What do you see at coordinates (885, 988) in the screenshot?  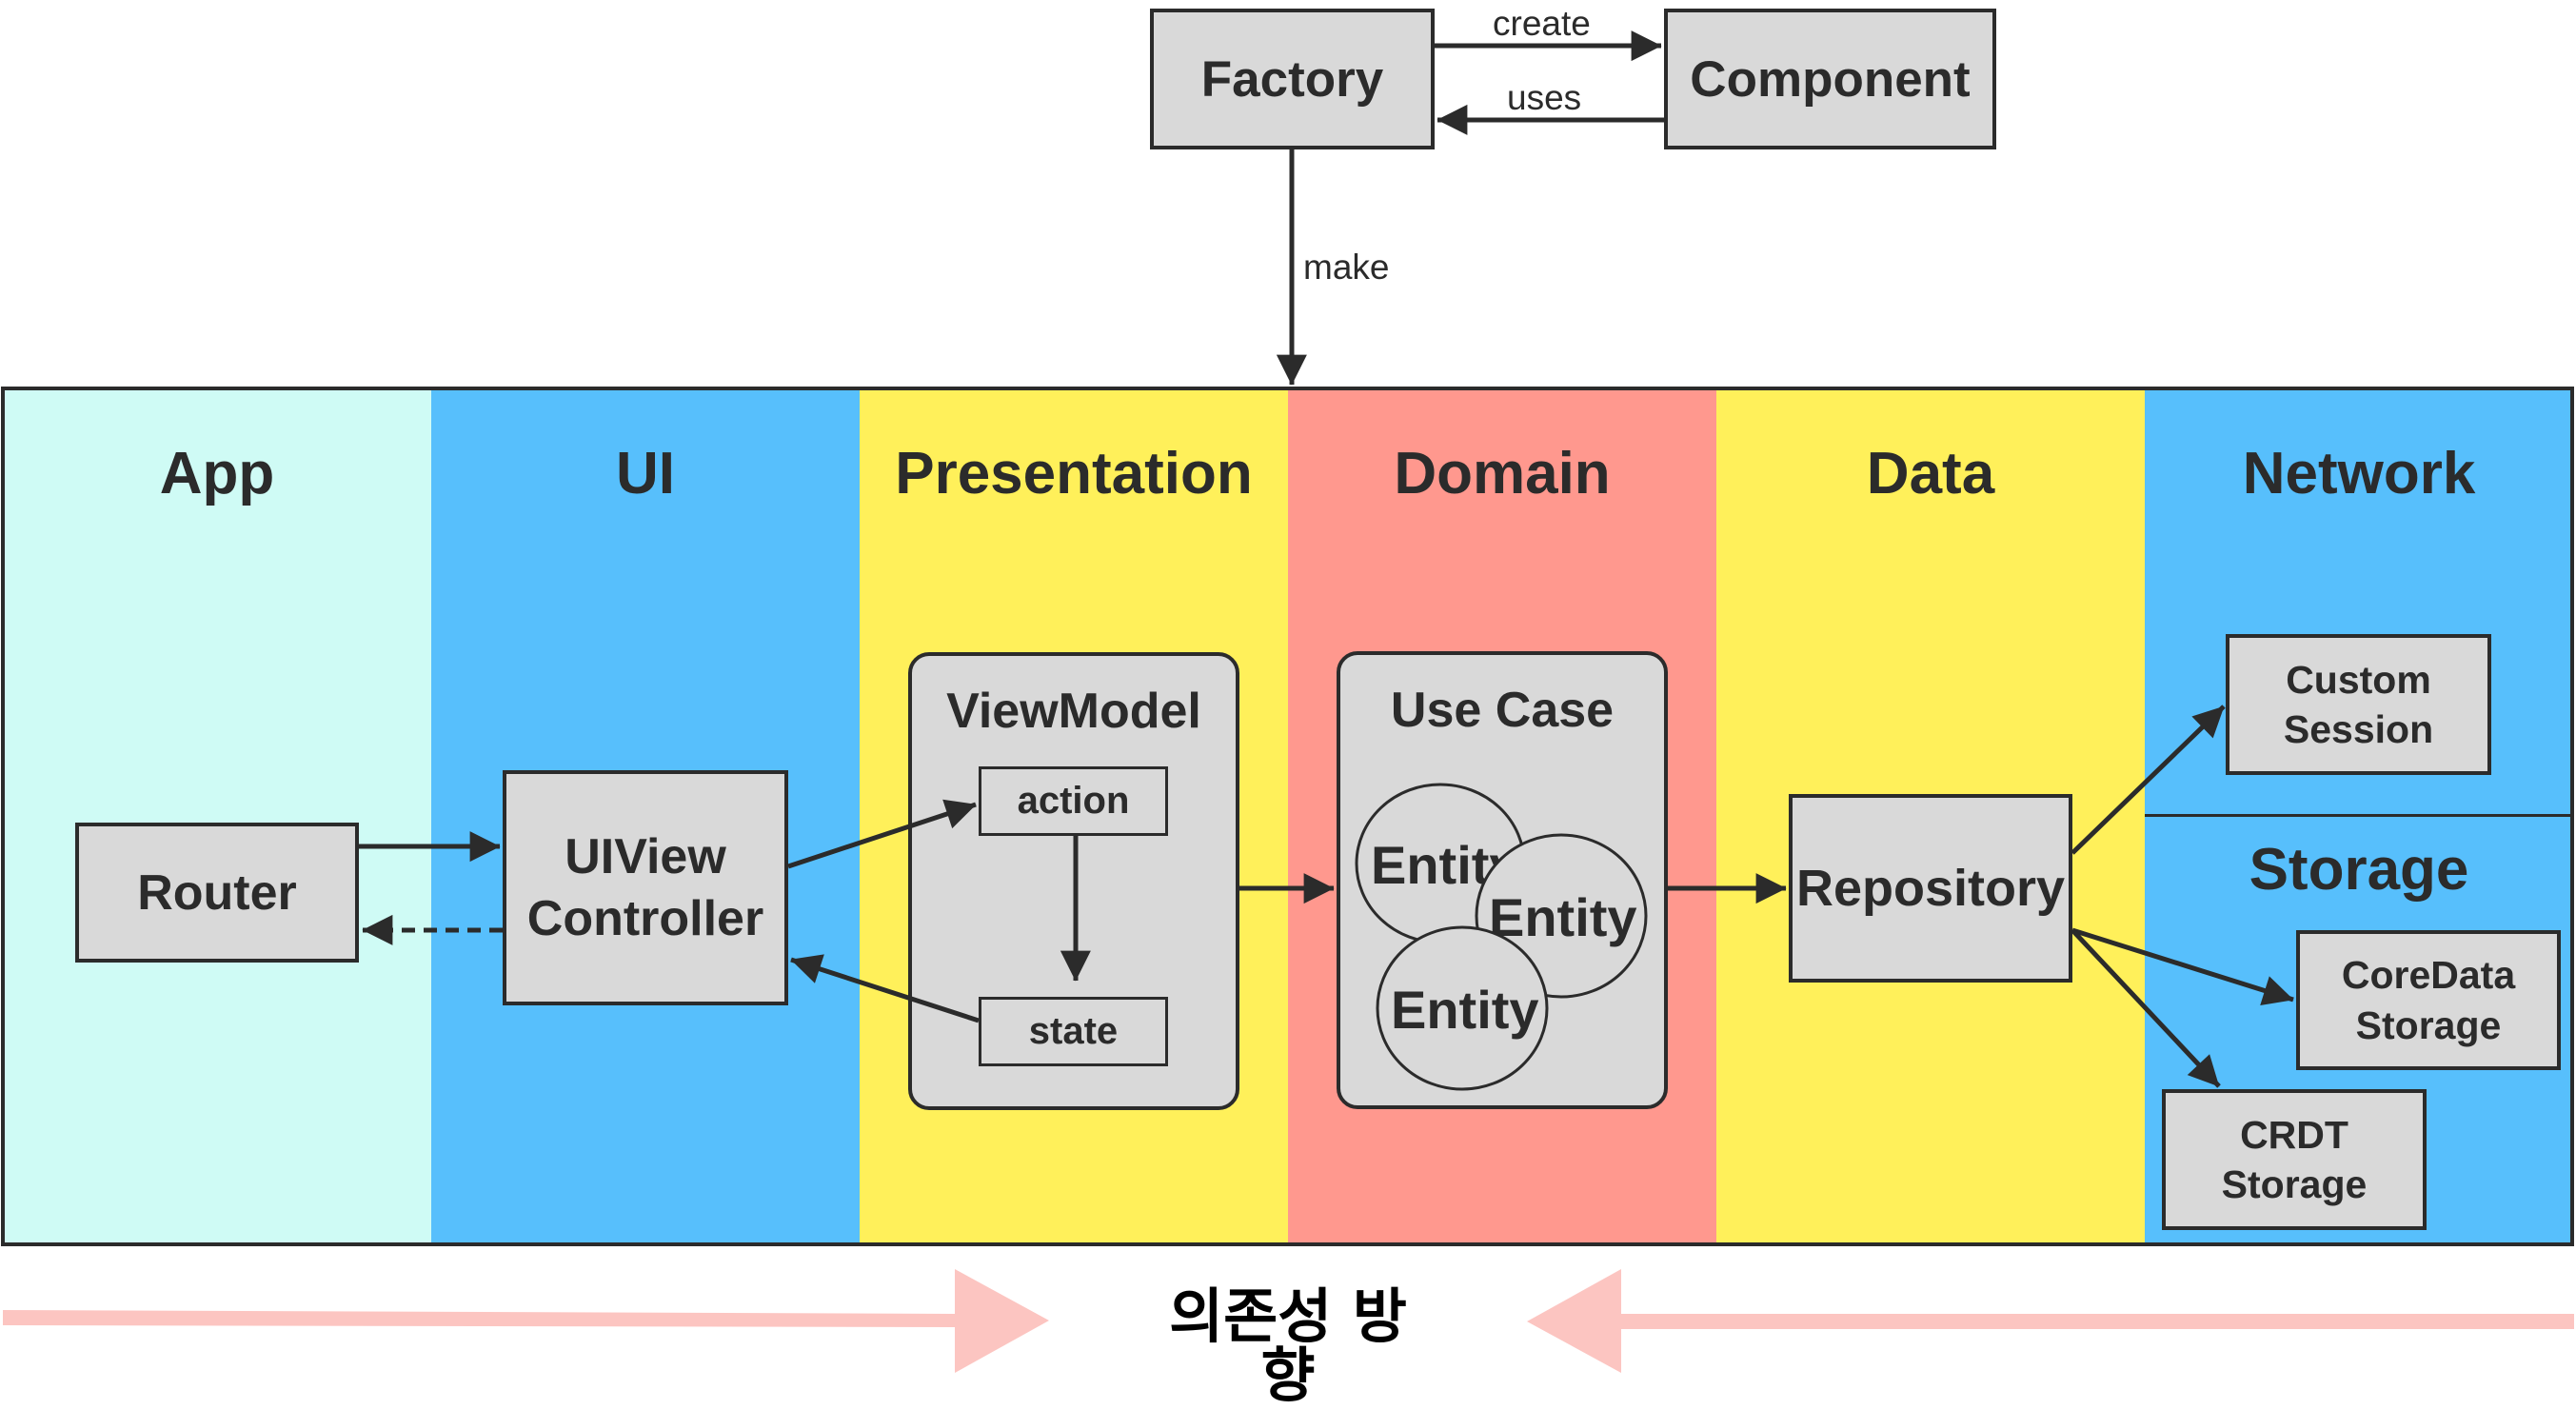 I see `state-to-controller-arrow` at bounding box center [885, 988].